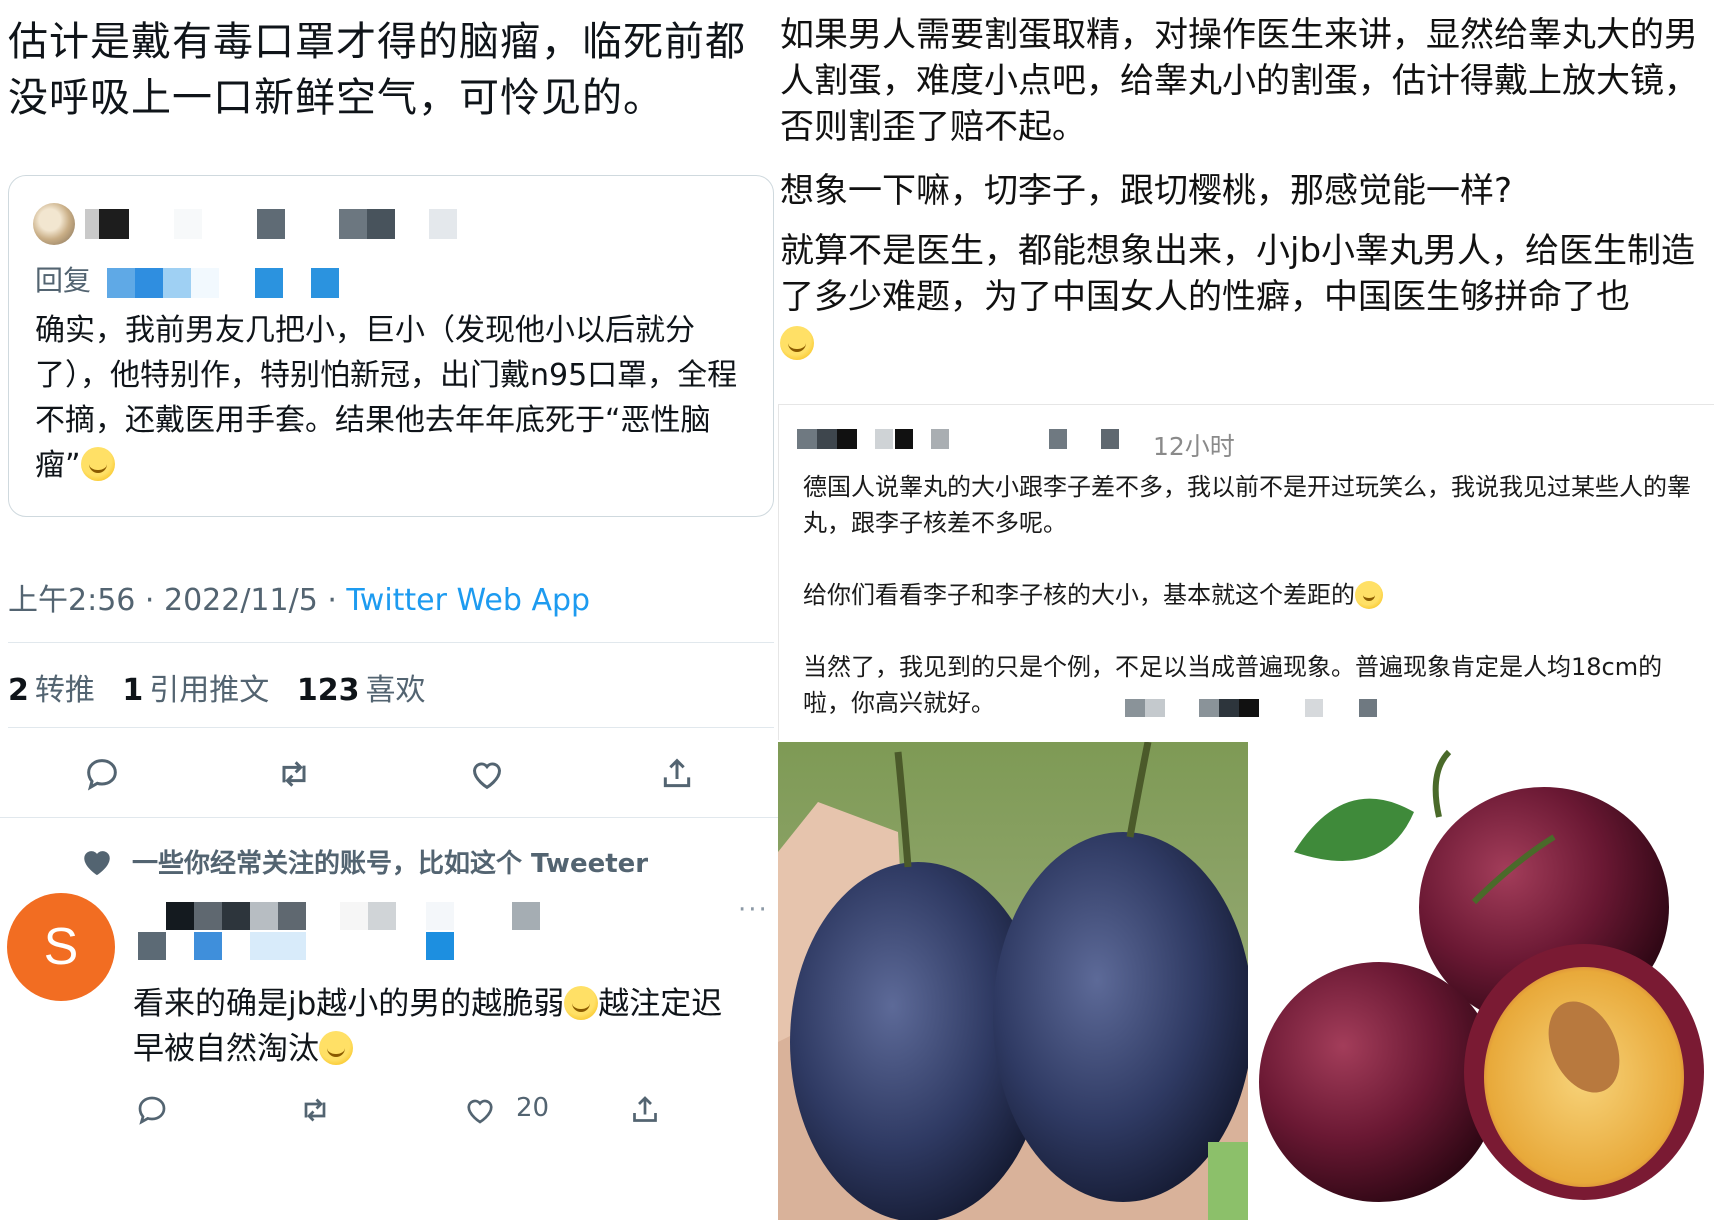  What do you see at coordinates (390, 864) in the screenshot?
I see `recommendation-label: 一些你经常关注的账号，比如这个 Tweeter` at bounding box center [390, 864].